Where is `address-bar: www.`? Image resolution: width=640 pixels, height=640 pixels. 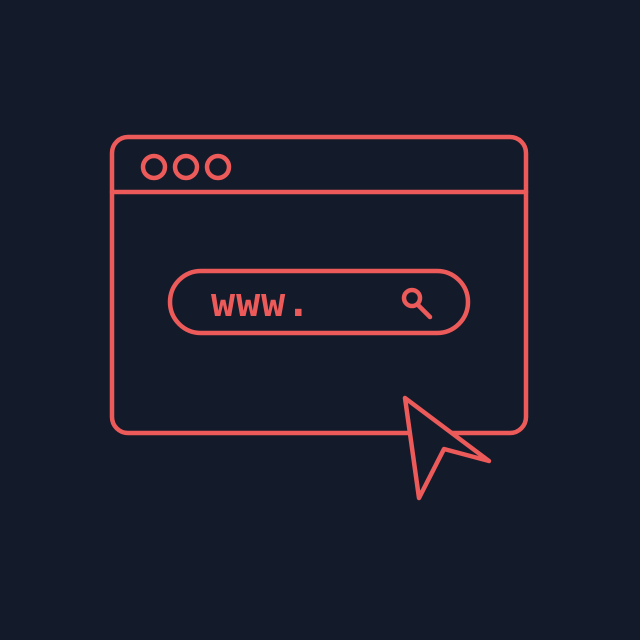
address-bar: www. is located at coordinates (319, 302).